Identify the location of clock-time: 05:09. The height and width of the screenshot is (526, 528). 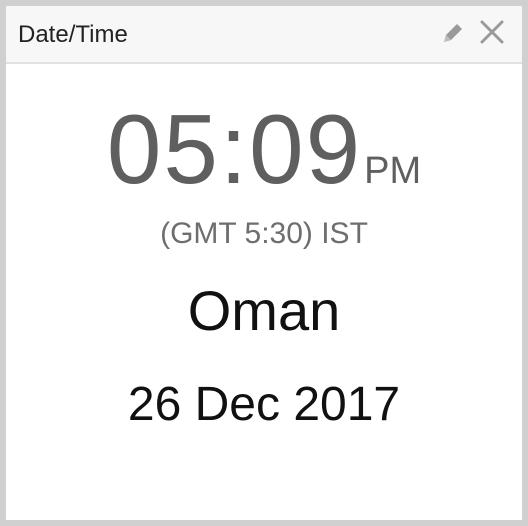
(234, 149).